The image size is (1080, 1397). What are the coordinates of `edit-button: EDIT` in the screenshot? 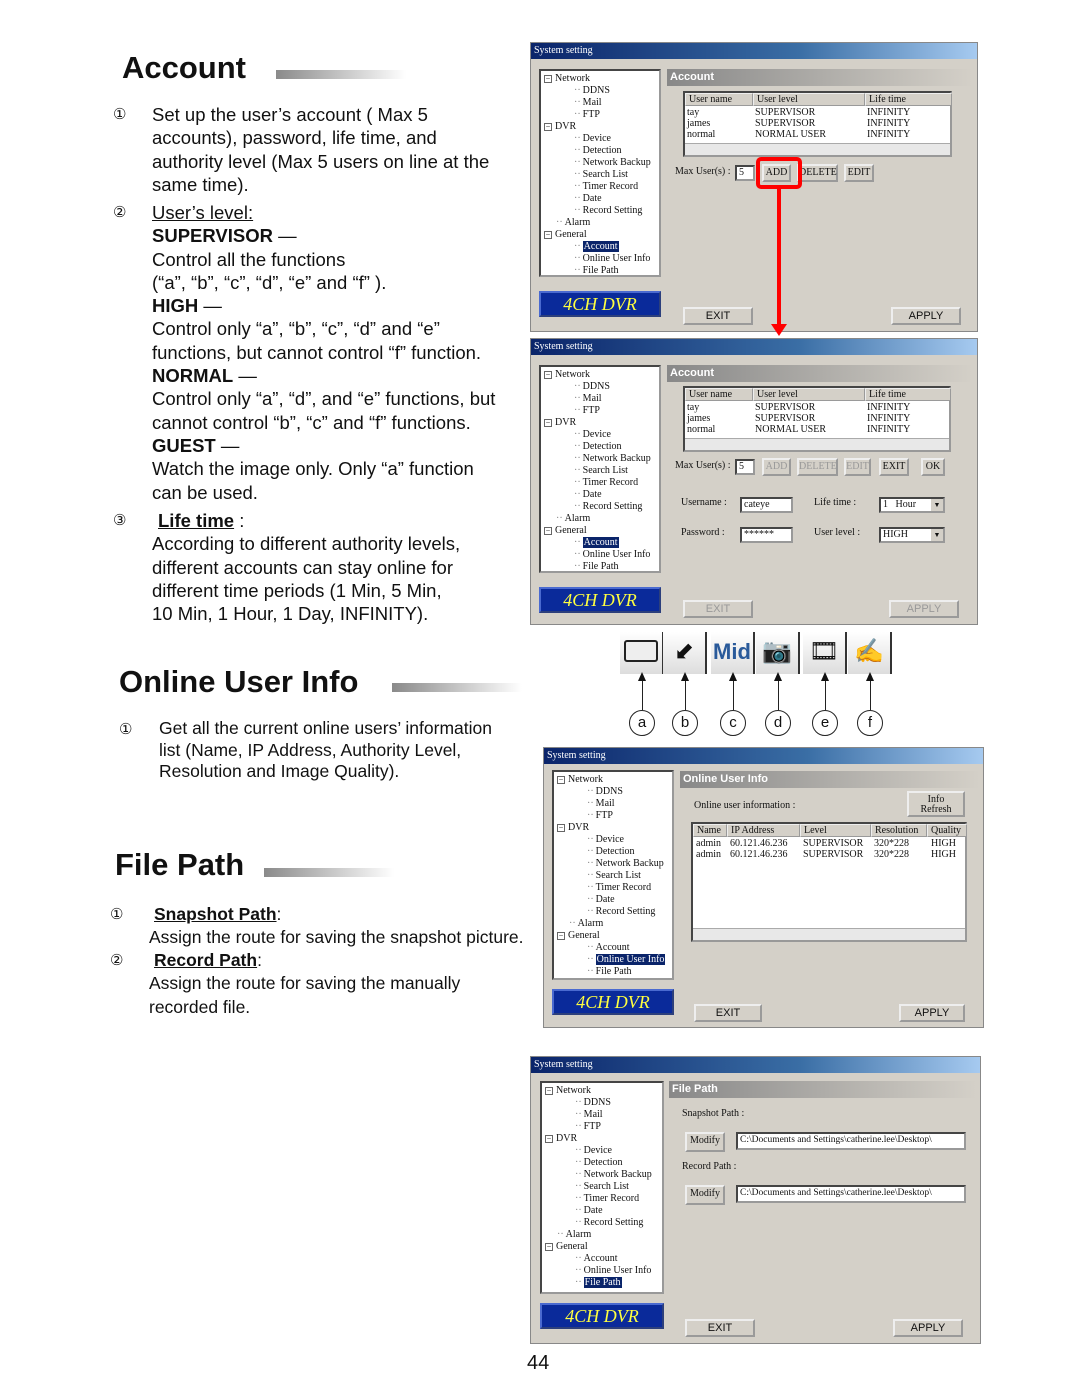 It's located at (859, 173).